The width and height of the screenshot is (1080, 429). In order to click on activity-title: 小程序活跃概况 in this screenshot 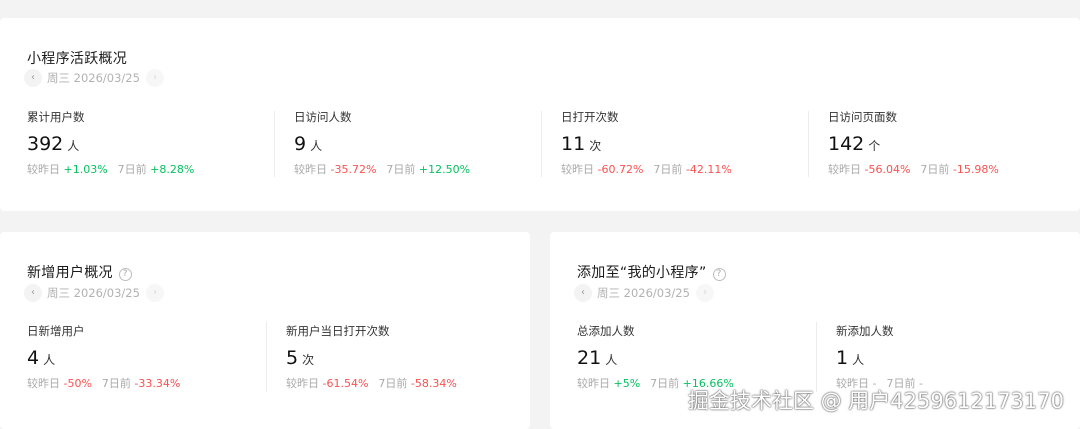, I will do `click(77, 59)`.